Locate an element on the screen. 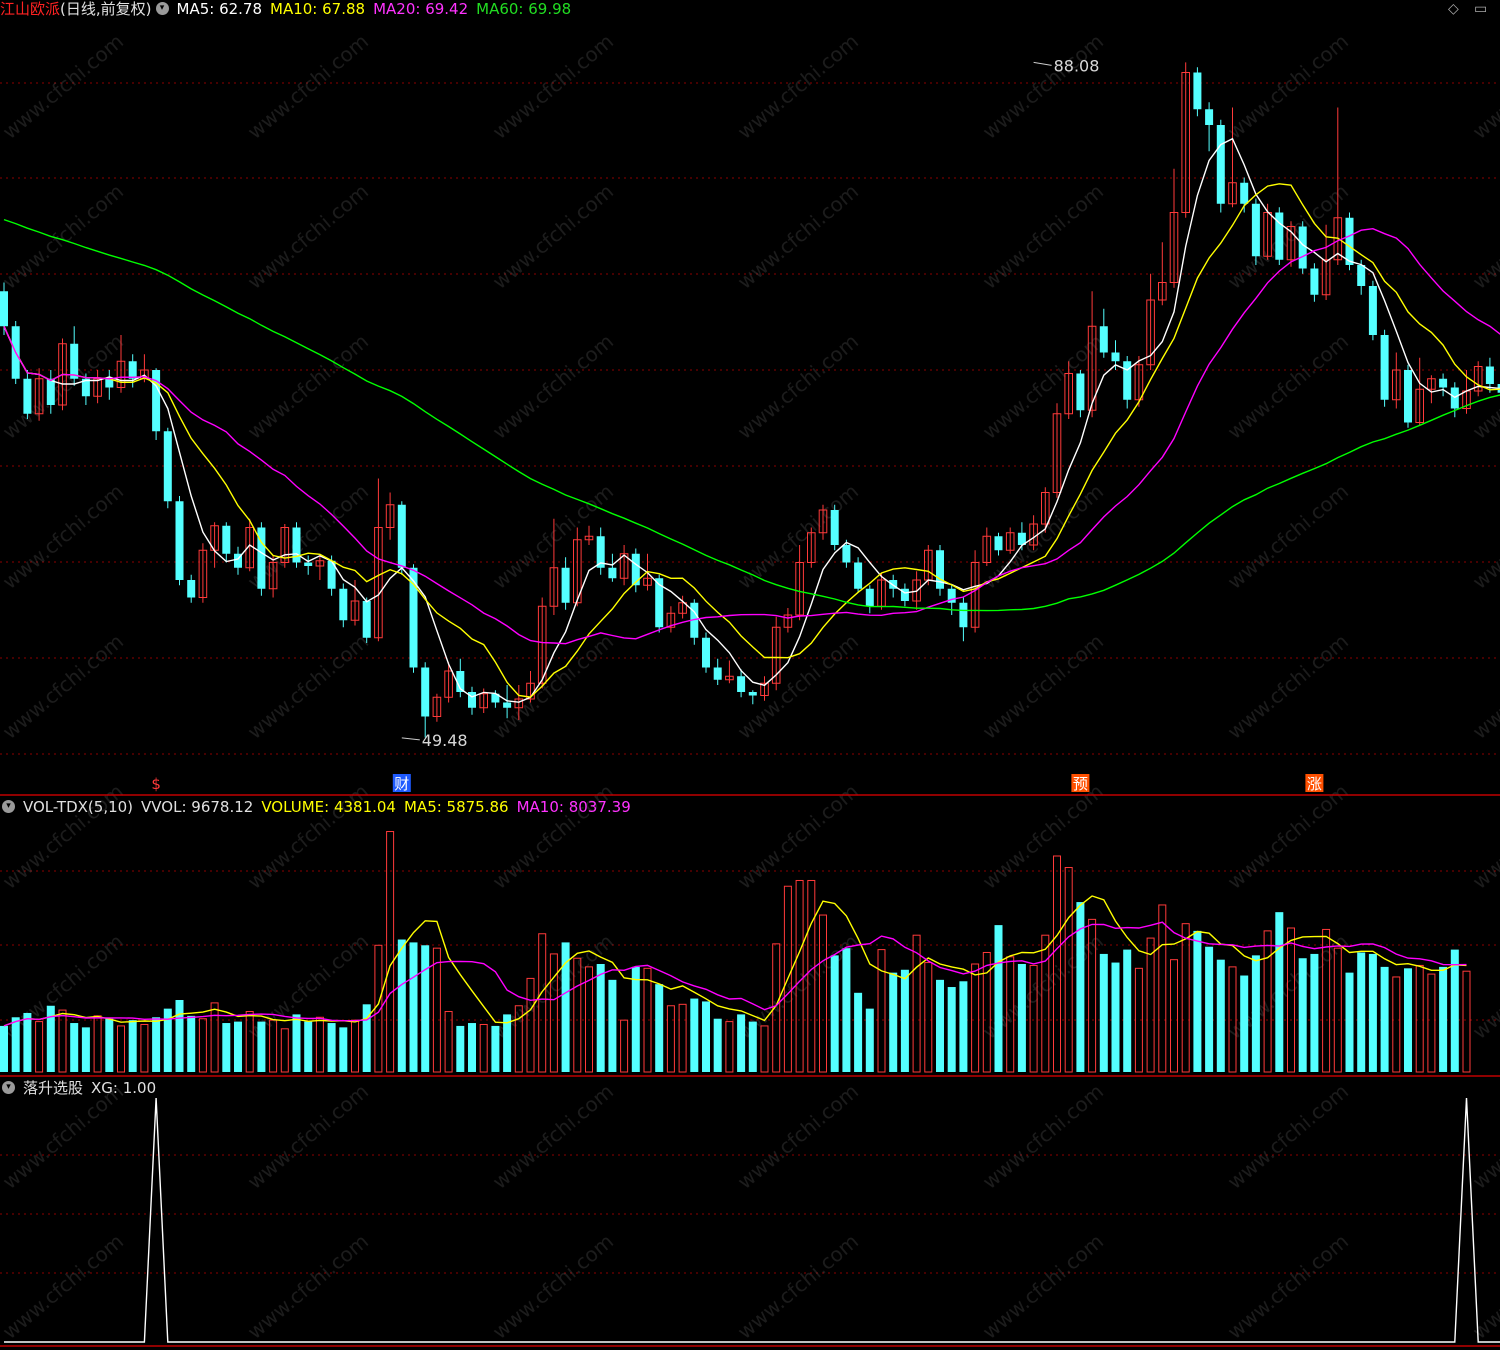 The image size is (1500, 1350). vvol-label: VVOL: 9678.12 is located at coordinates (197, 807).